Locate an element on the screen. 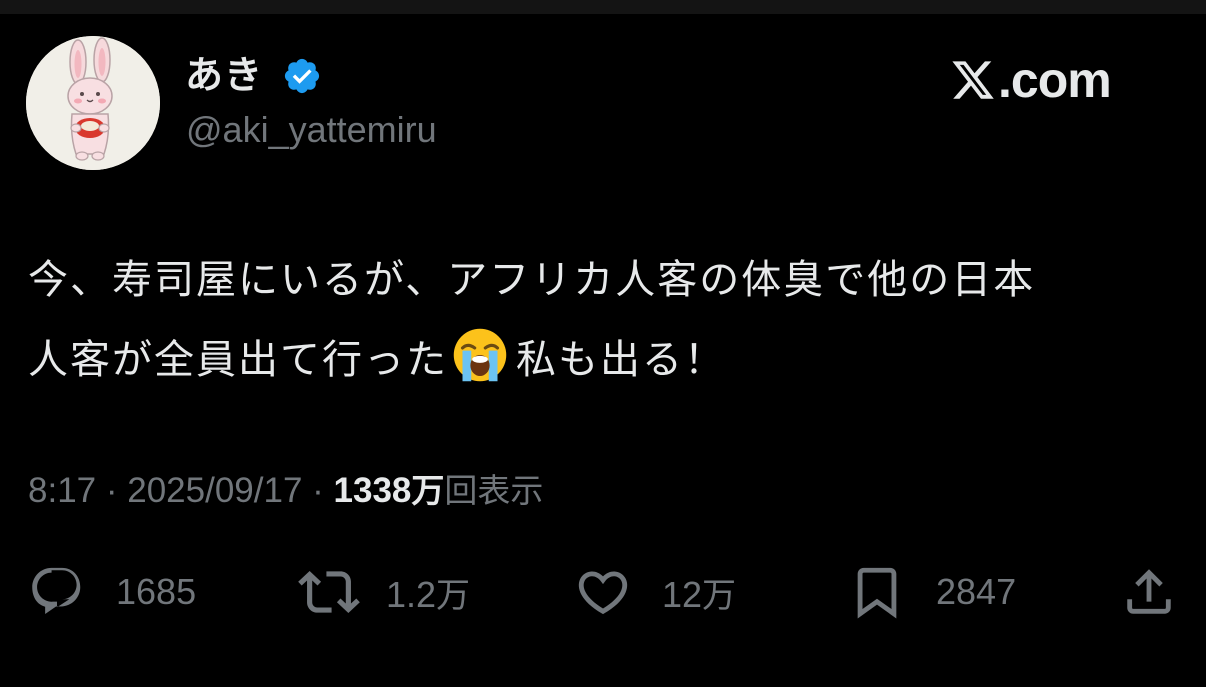 Image resolution: width=1206 pixels, height=687 pixels. repost-icon is located at coordinates (329, 592).